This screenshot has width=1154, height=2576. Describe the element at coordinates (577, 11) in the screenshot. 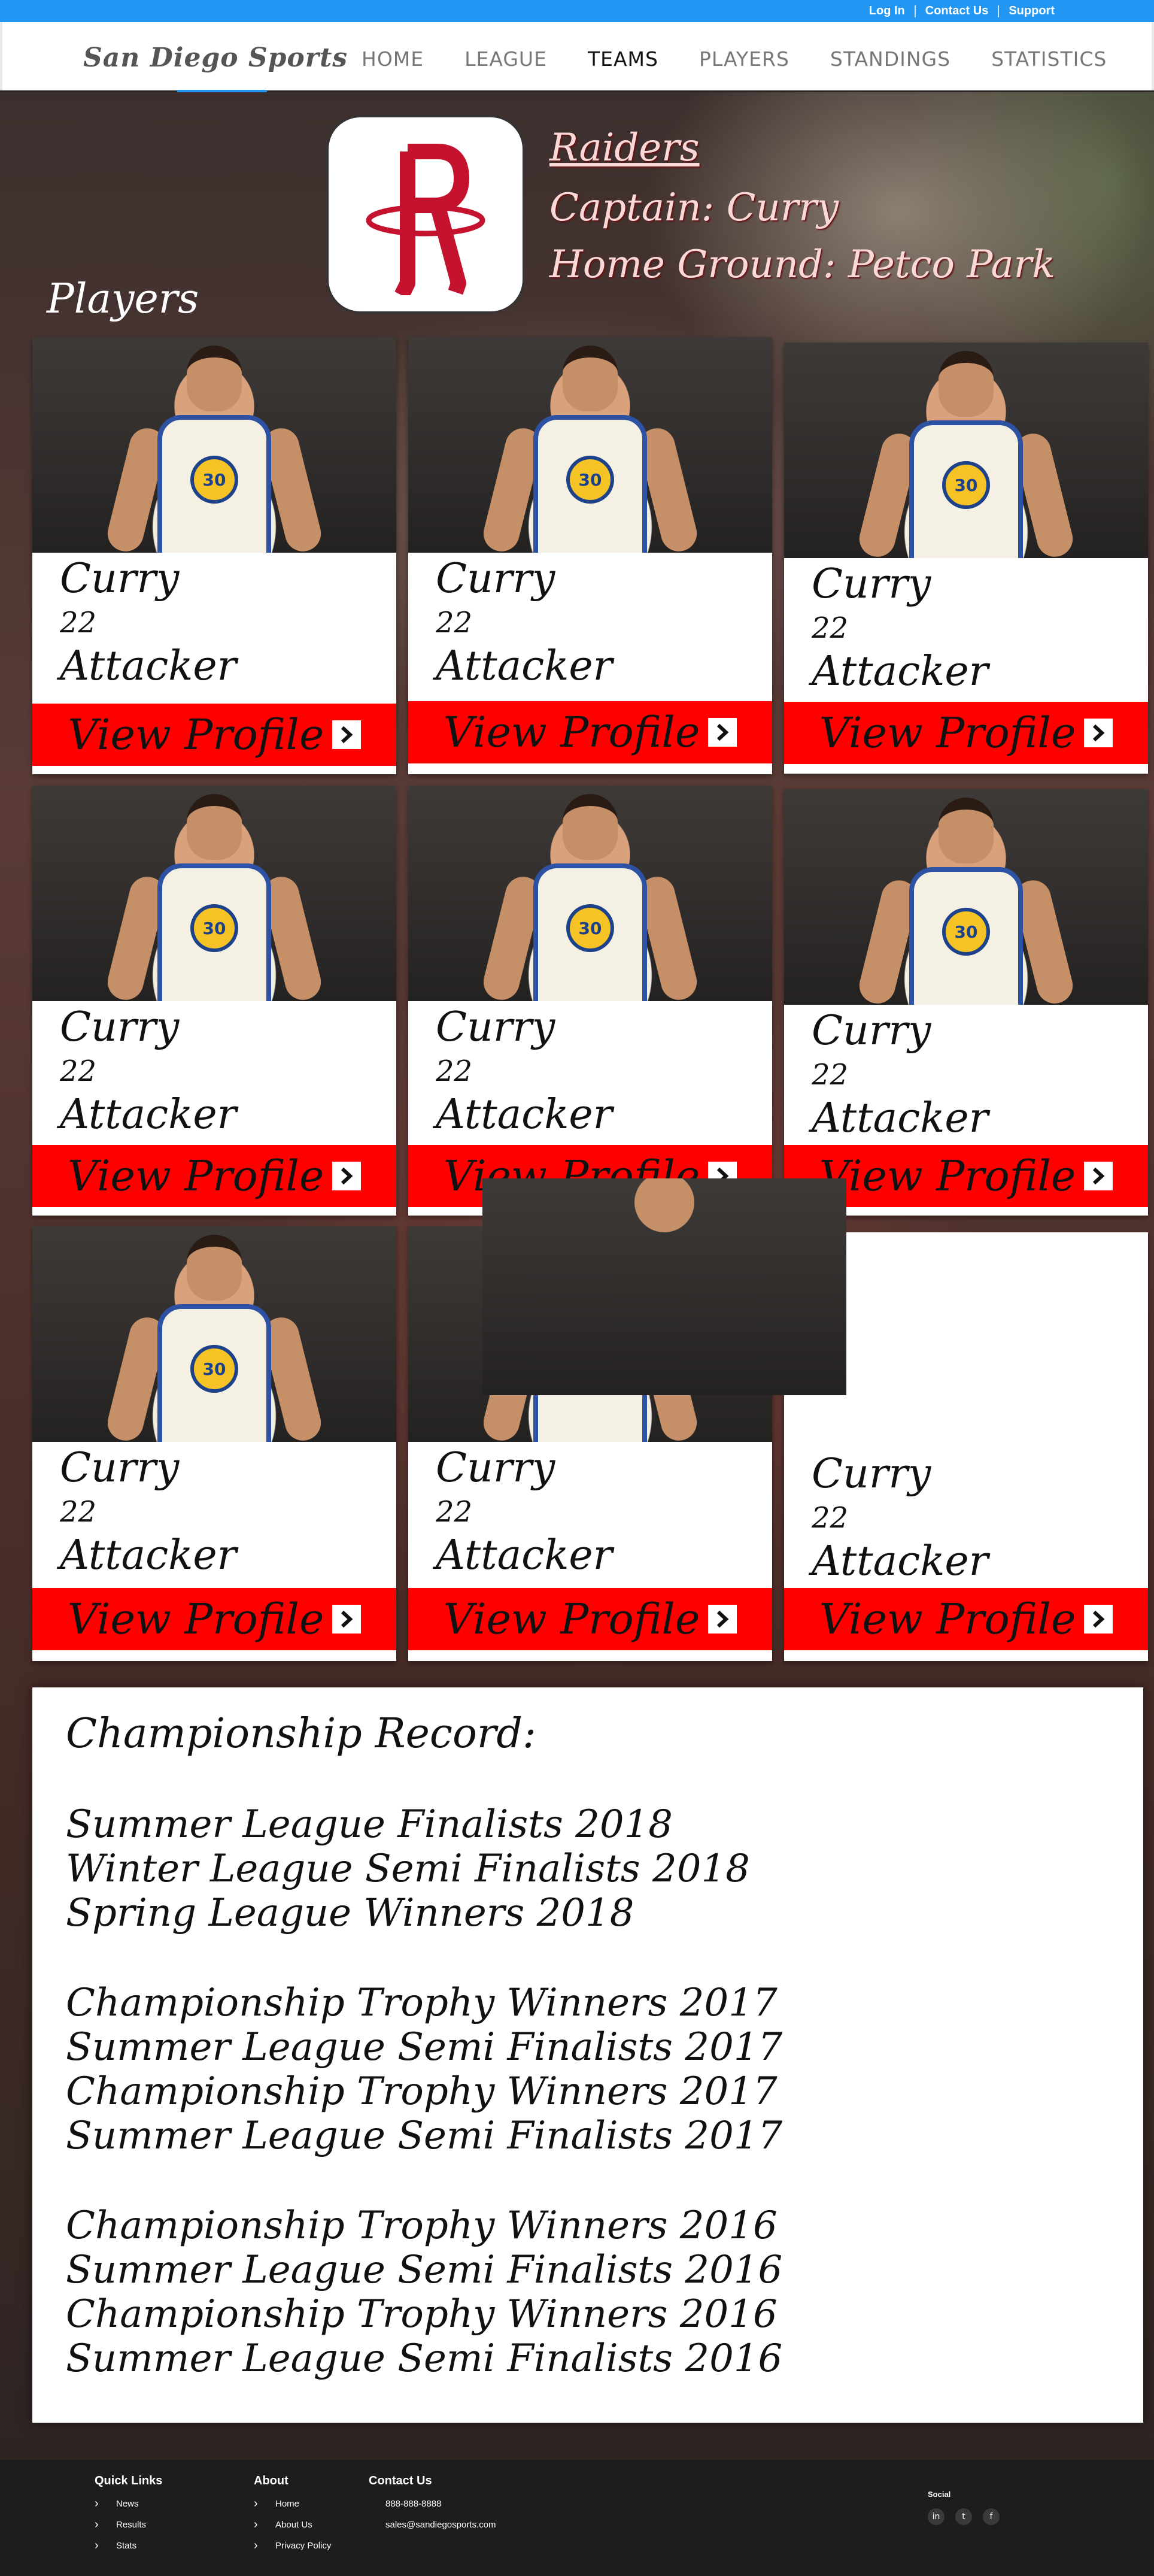

I see `utility-bar: Log In Contact Us Support` at that location.